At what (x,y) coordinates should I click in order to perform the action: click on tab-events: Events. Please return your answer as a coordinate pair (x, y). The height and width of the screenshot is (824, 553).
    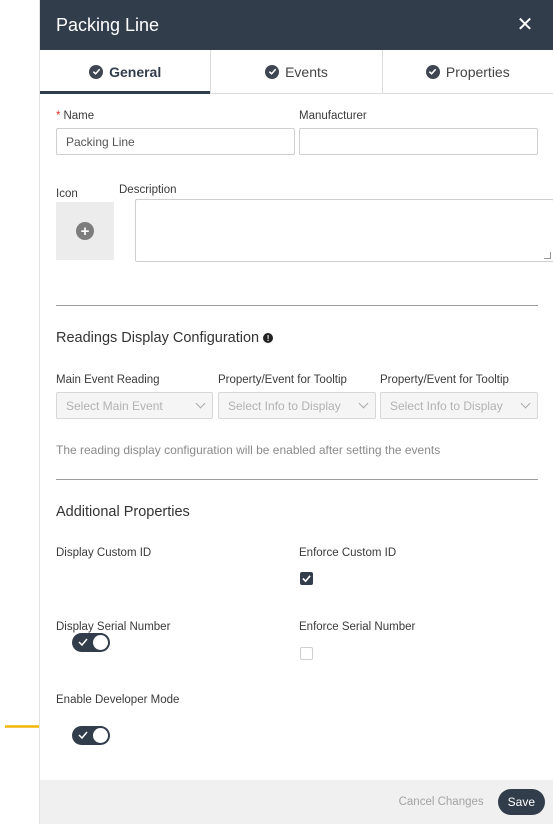
    Looking at the image, I should click on (297, 71).